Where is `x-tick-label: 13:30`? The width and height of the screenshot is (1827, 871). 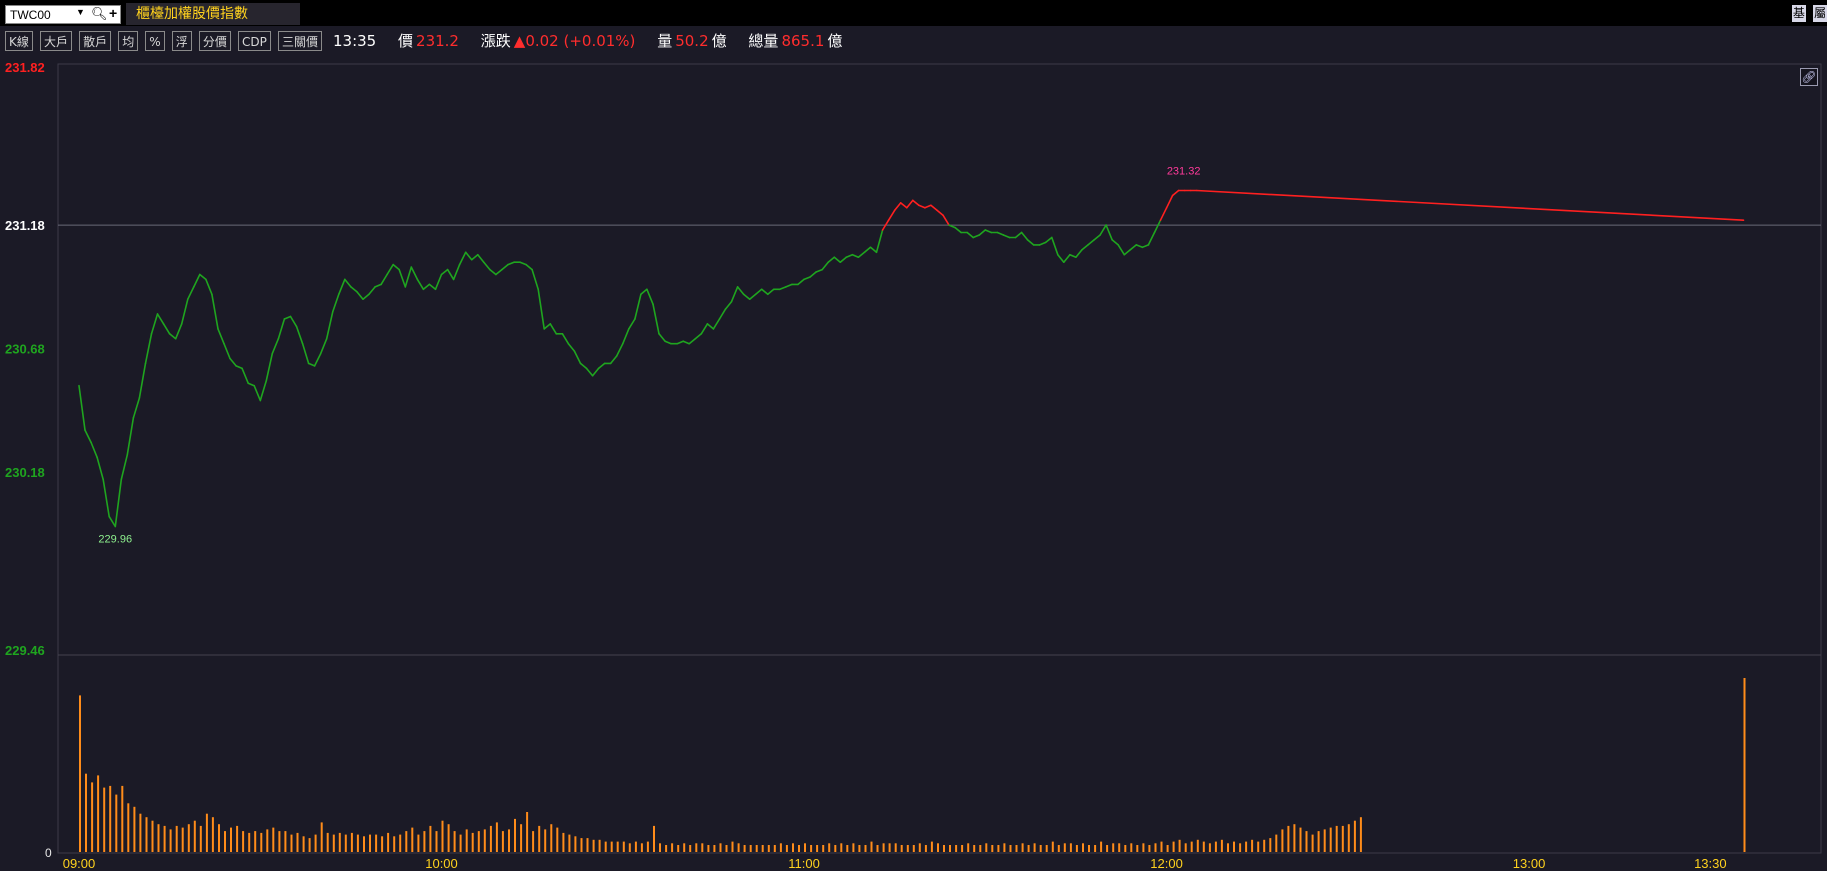
x-tick-label: 13:30 is located at coordinates (1710, 863).